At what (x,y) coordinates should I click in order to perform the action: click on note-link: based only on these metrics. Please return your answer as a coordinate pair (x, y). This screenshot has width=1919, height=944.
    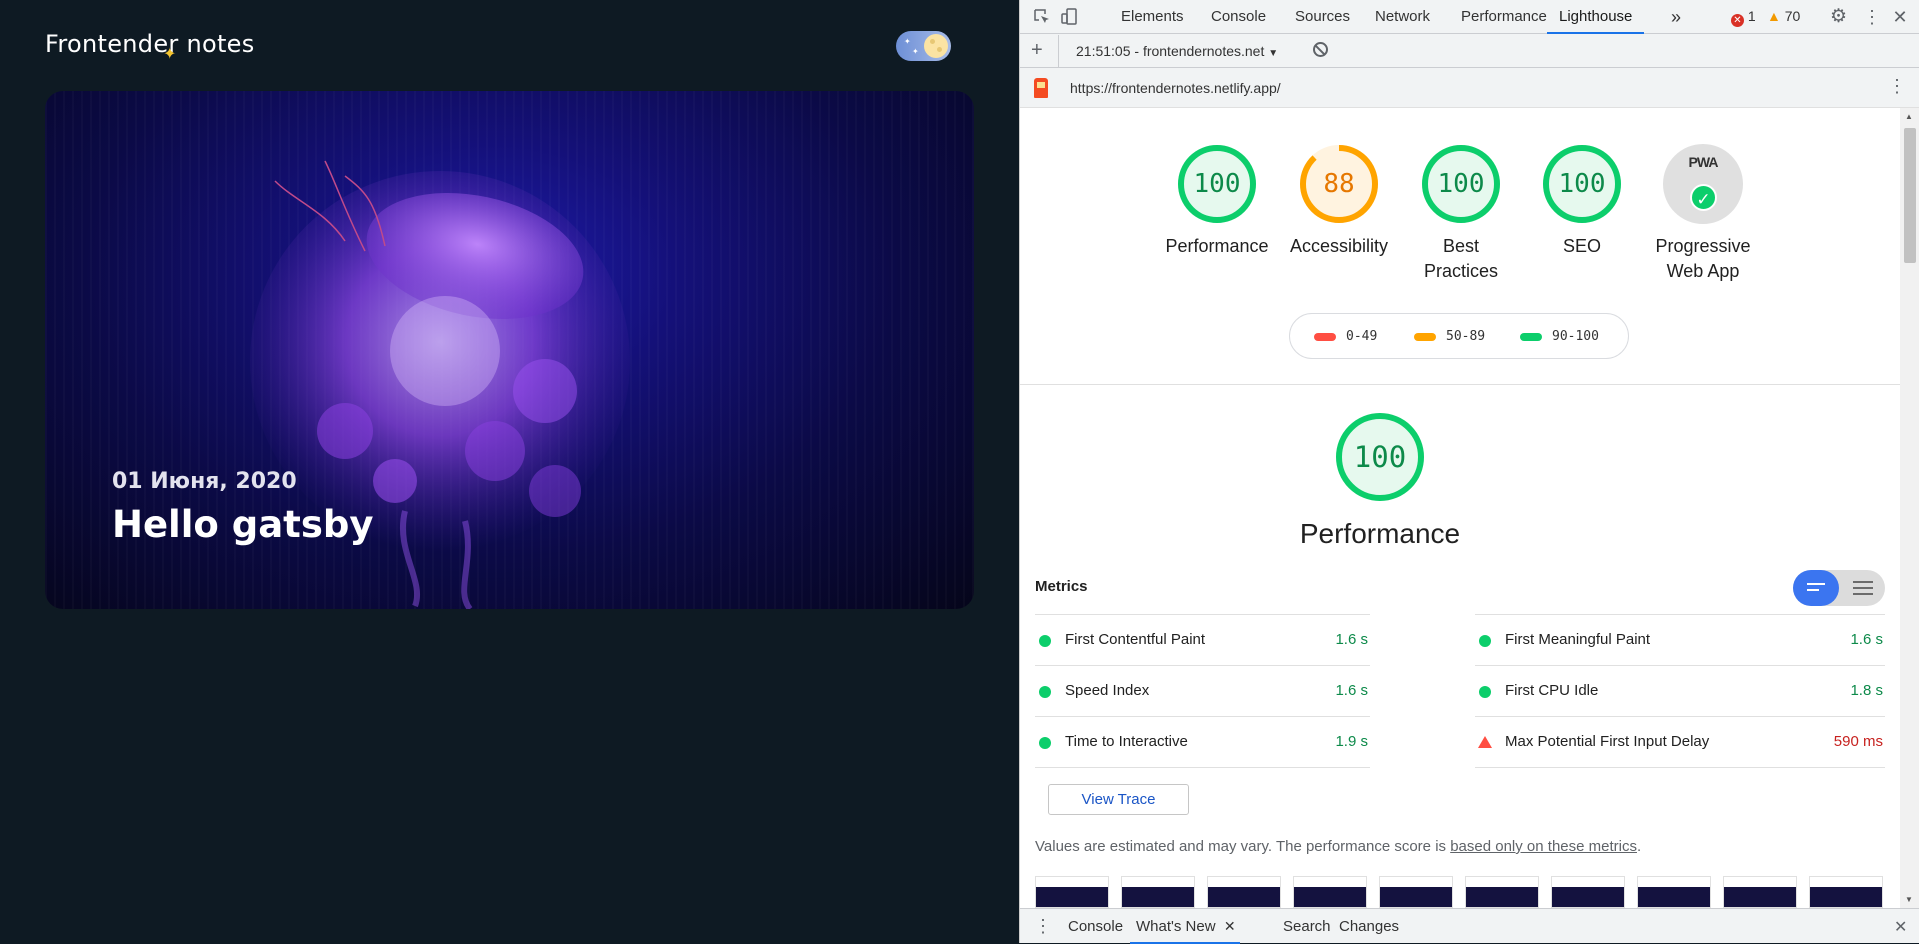
    Looking at the image, I should click on (1543, 846).